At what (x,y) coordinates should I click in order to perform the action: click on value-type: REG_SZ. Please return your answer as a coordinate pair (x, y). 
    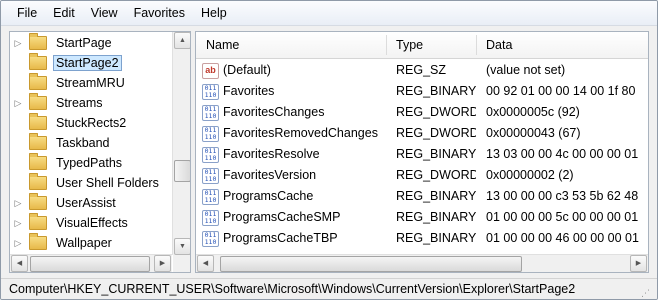
    Looking at the image, I should click on (421, 70).